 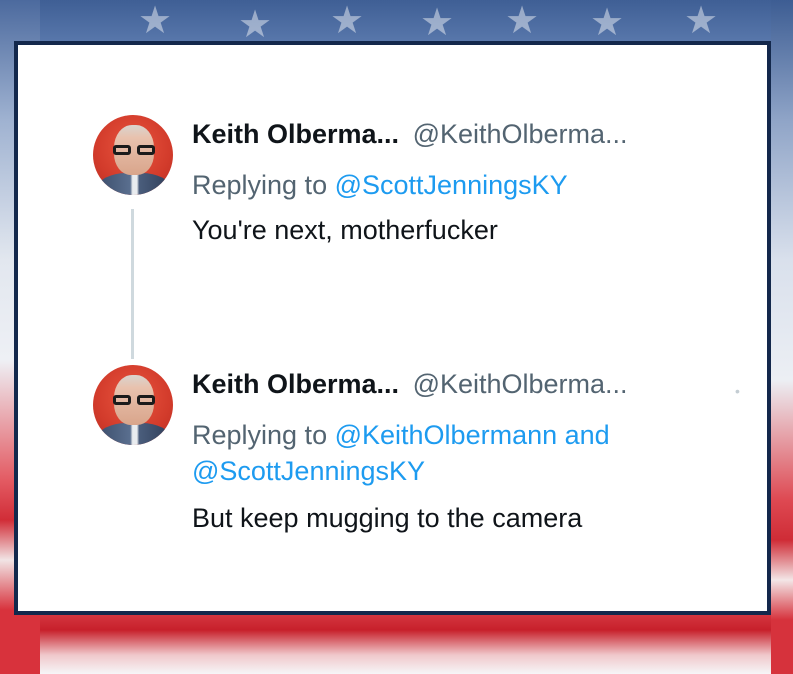 I want to click on replying-to: Replying to @ScottJenningsKY, so click(x=462, y=185).